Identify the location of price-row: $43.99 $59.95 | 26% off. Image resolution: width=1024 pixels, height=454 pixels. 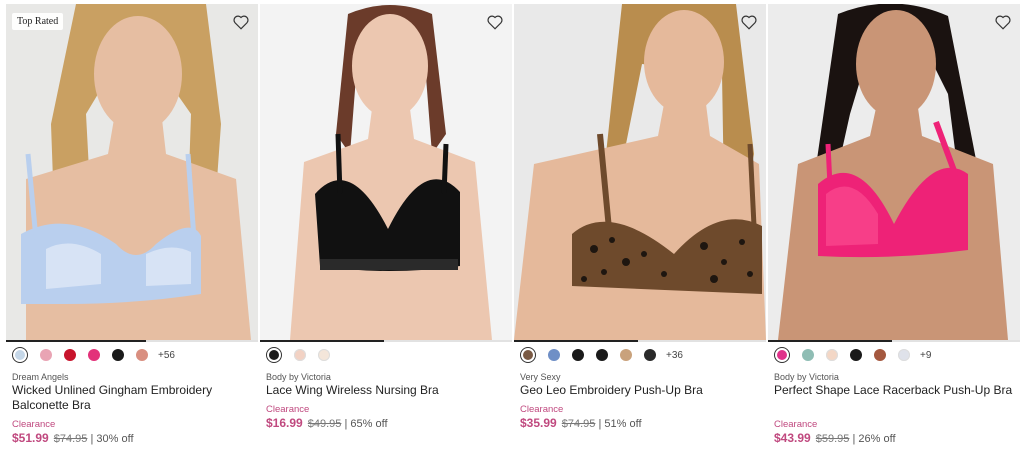
(835, 438).